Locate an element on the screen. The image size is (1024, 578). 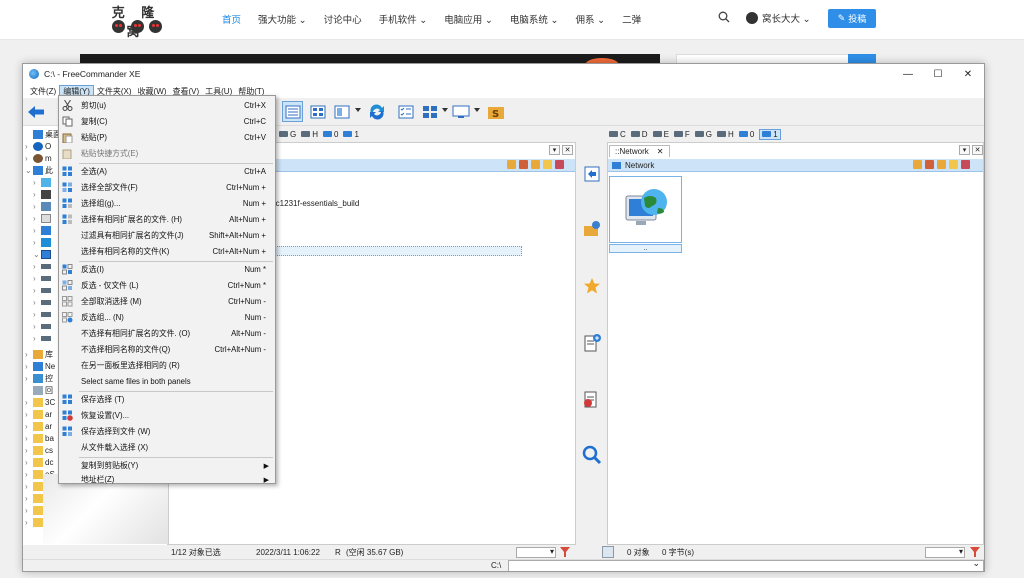
parent-dir-item: .. is located at coordinates (645, 248).